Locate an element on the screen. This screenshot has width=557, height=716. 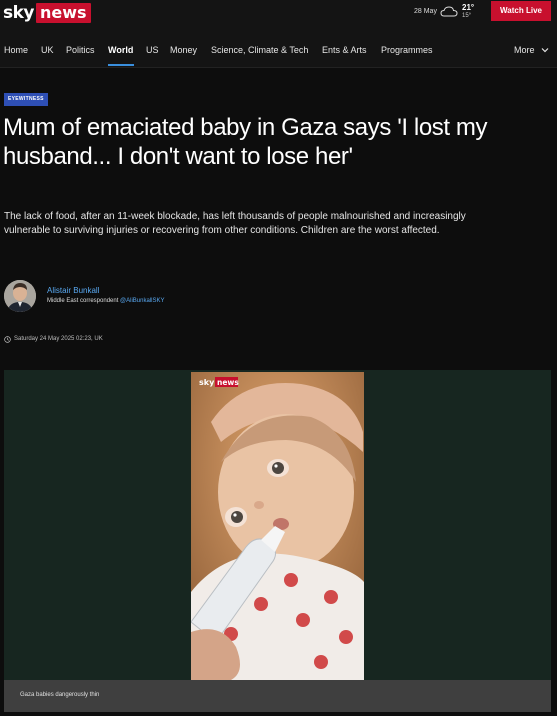
nav-item-home: Home is located at coordinates (16, 50).